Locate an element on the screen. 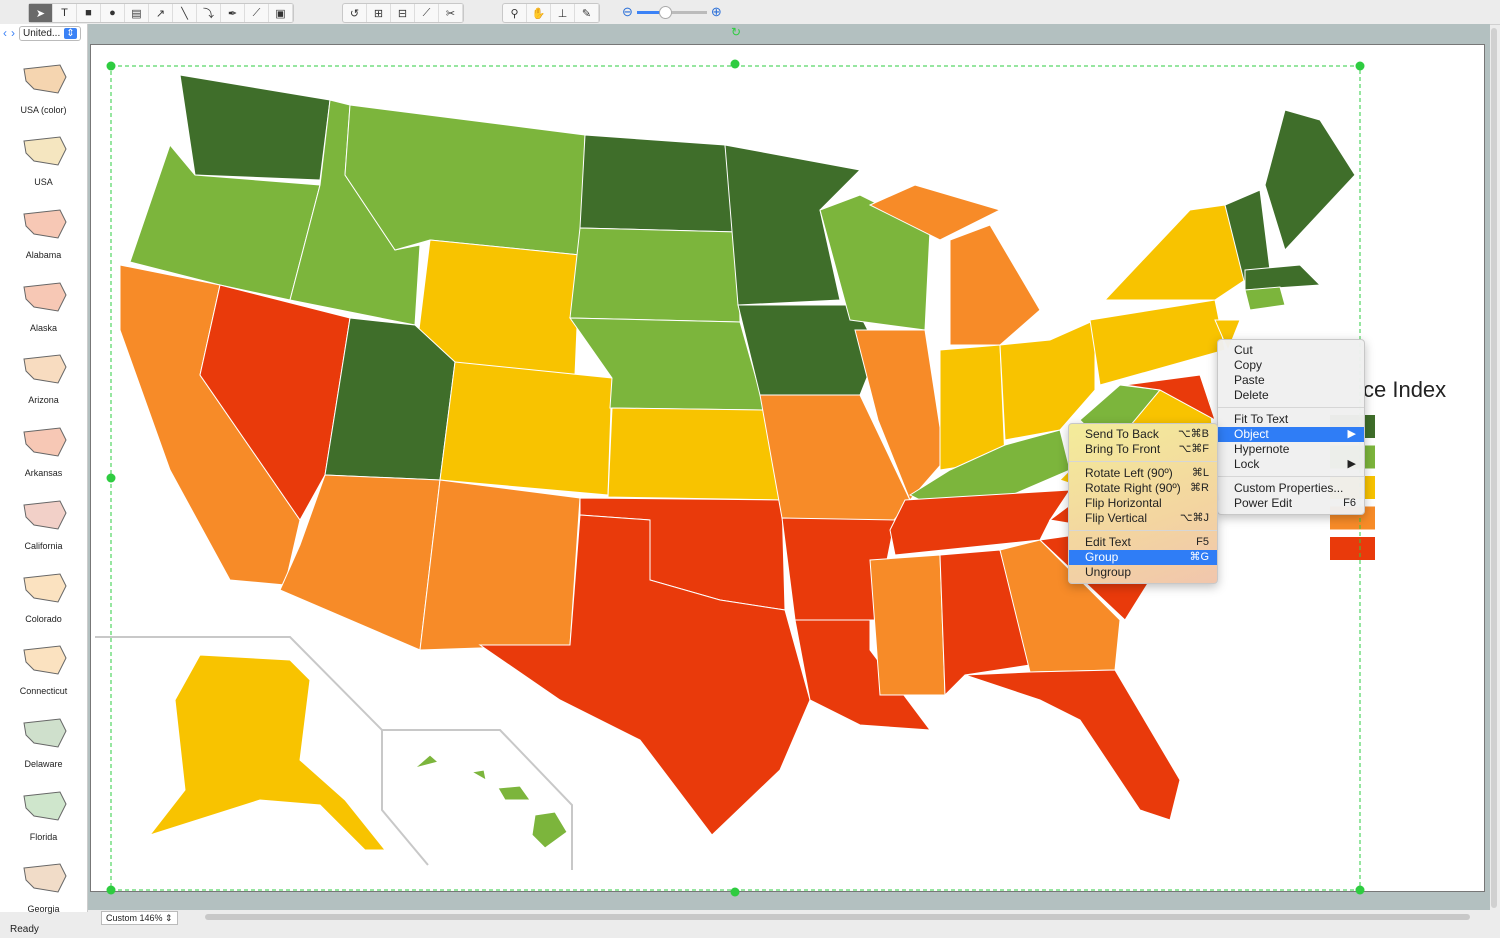 The height and width of the screenshot is (938, 1500). menu-item-object: Object ▶ is located at coordinates (1291, 434).